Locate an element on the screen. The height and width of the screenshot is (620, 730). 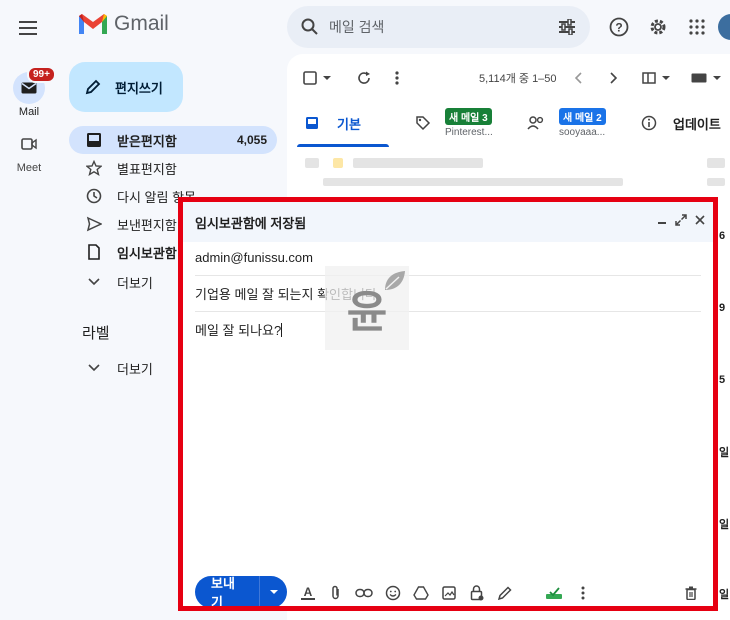
info-icon is located at coordinates (649, 123).